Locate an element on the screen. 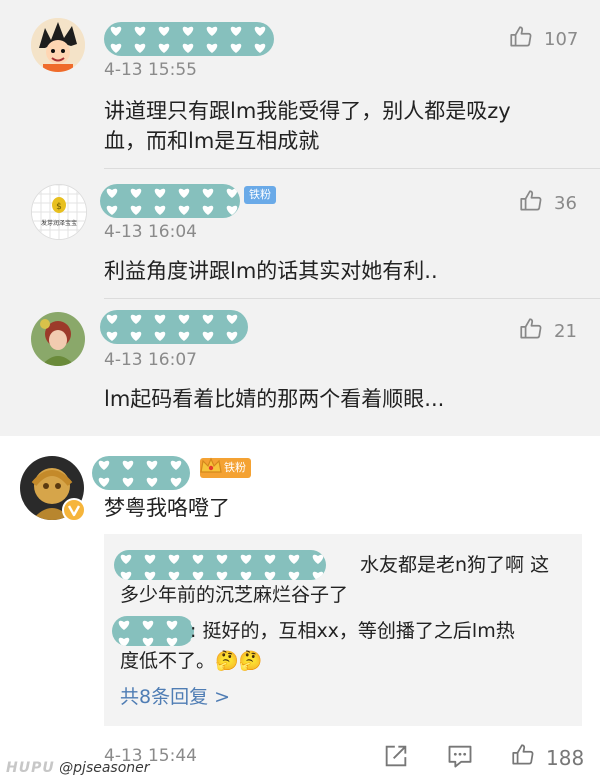 Image resolution: width=600 pixels, height=782 pixels. like-button: 107 is located at coordinates (543, 39).